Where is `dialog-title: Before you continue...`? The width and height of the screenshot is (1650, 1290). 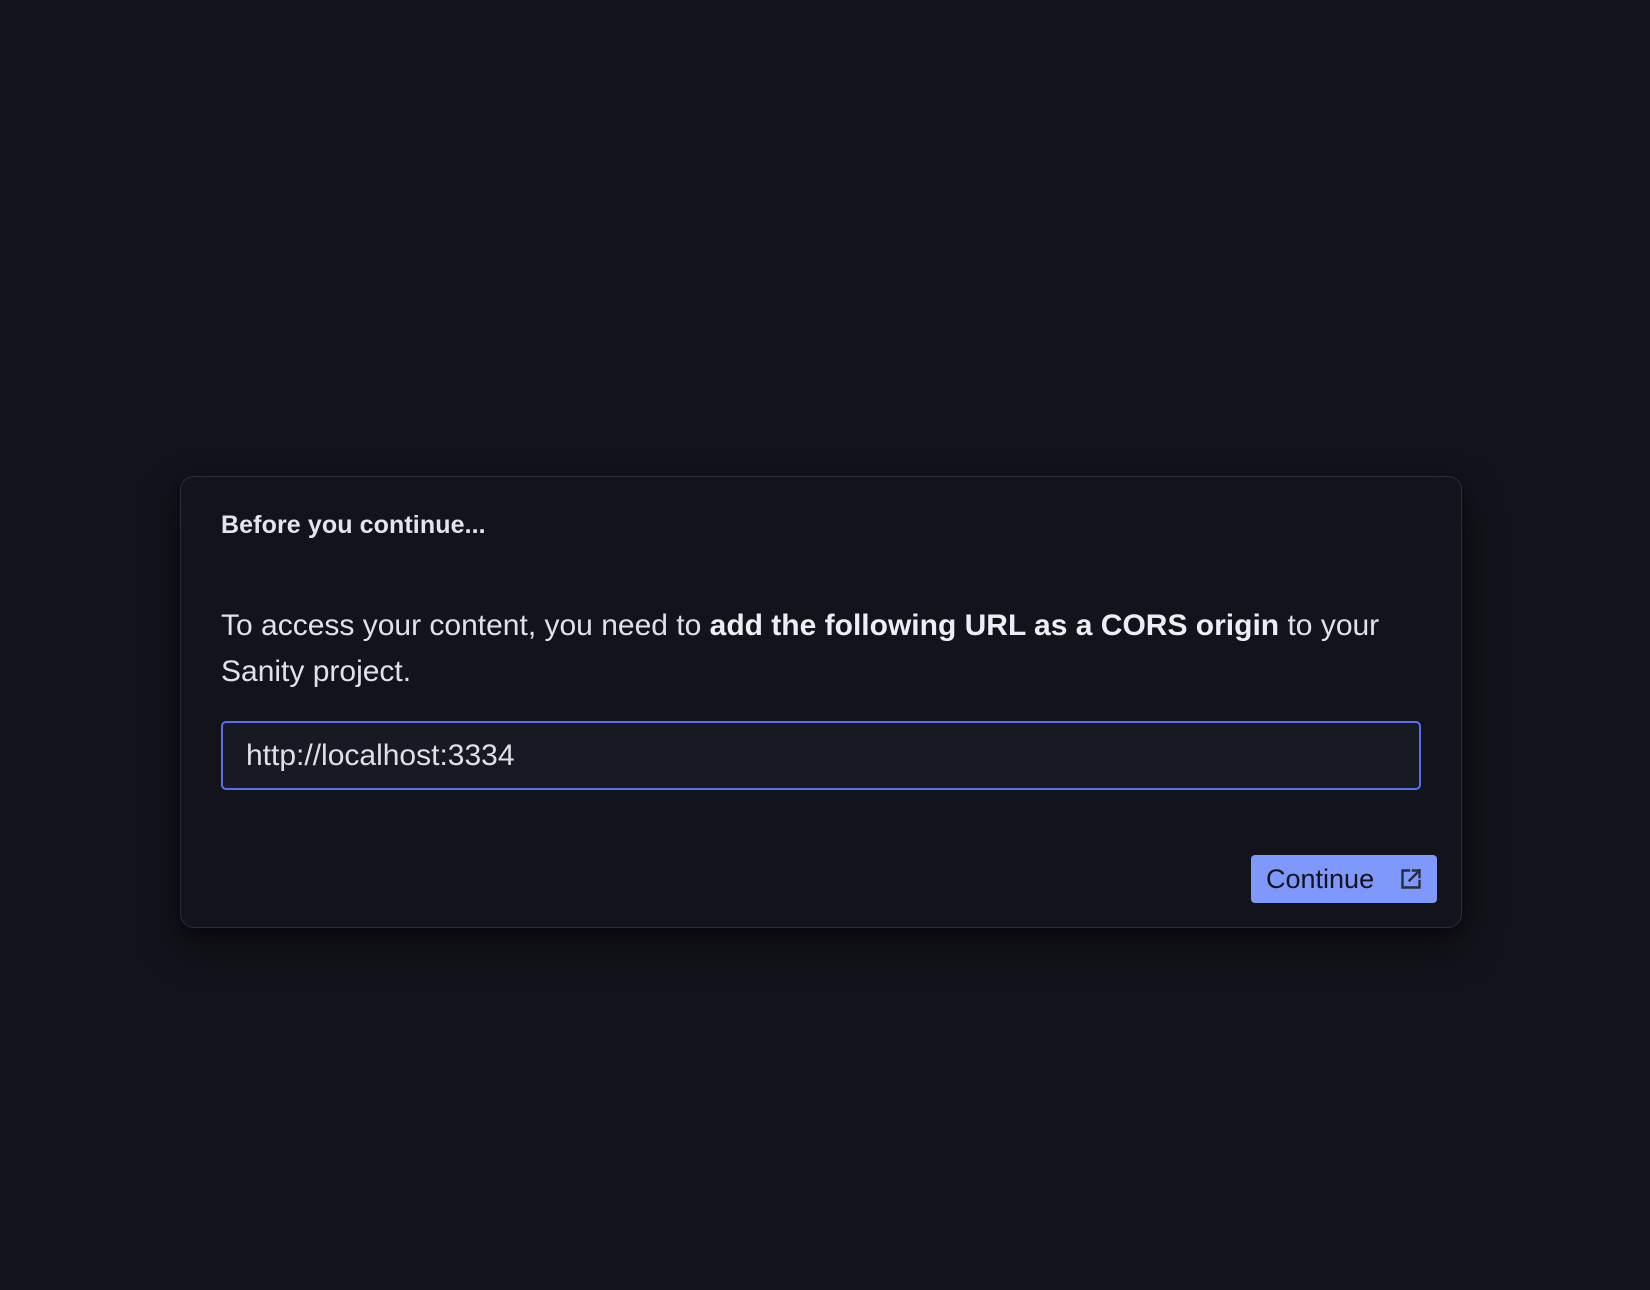
dialog-title: Before you continue... is located at coordinates (353, 525).